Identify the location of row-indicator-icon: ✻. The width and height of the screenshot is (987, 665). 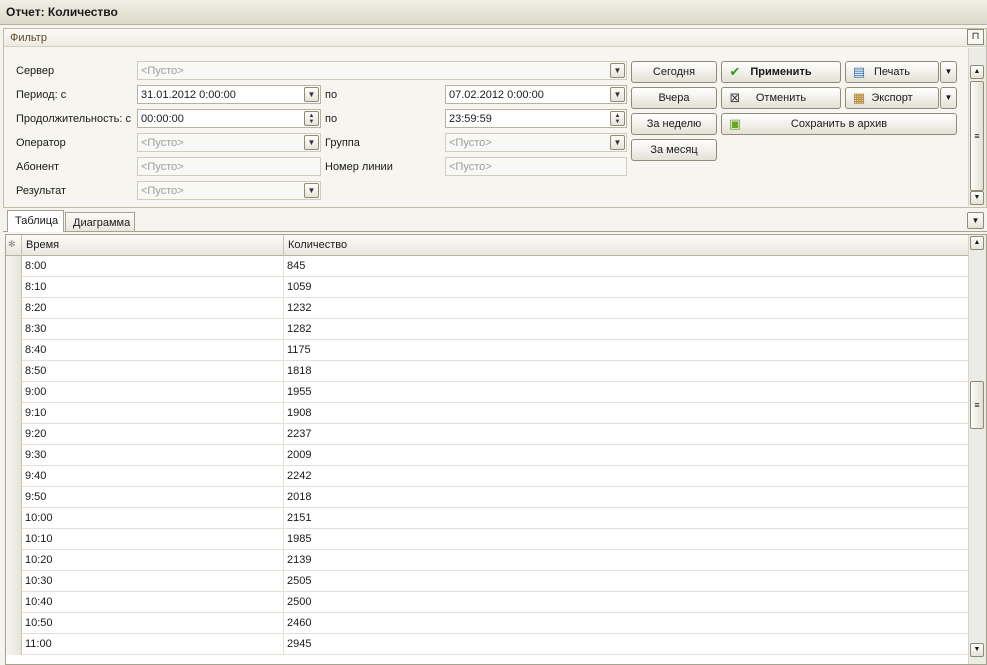
(14, 245).